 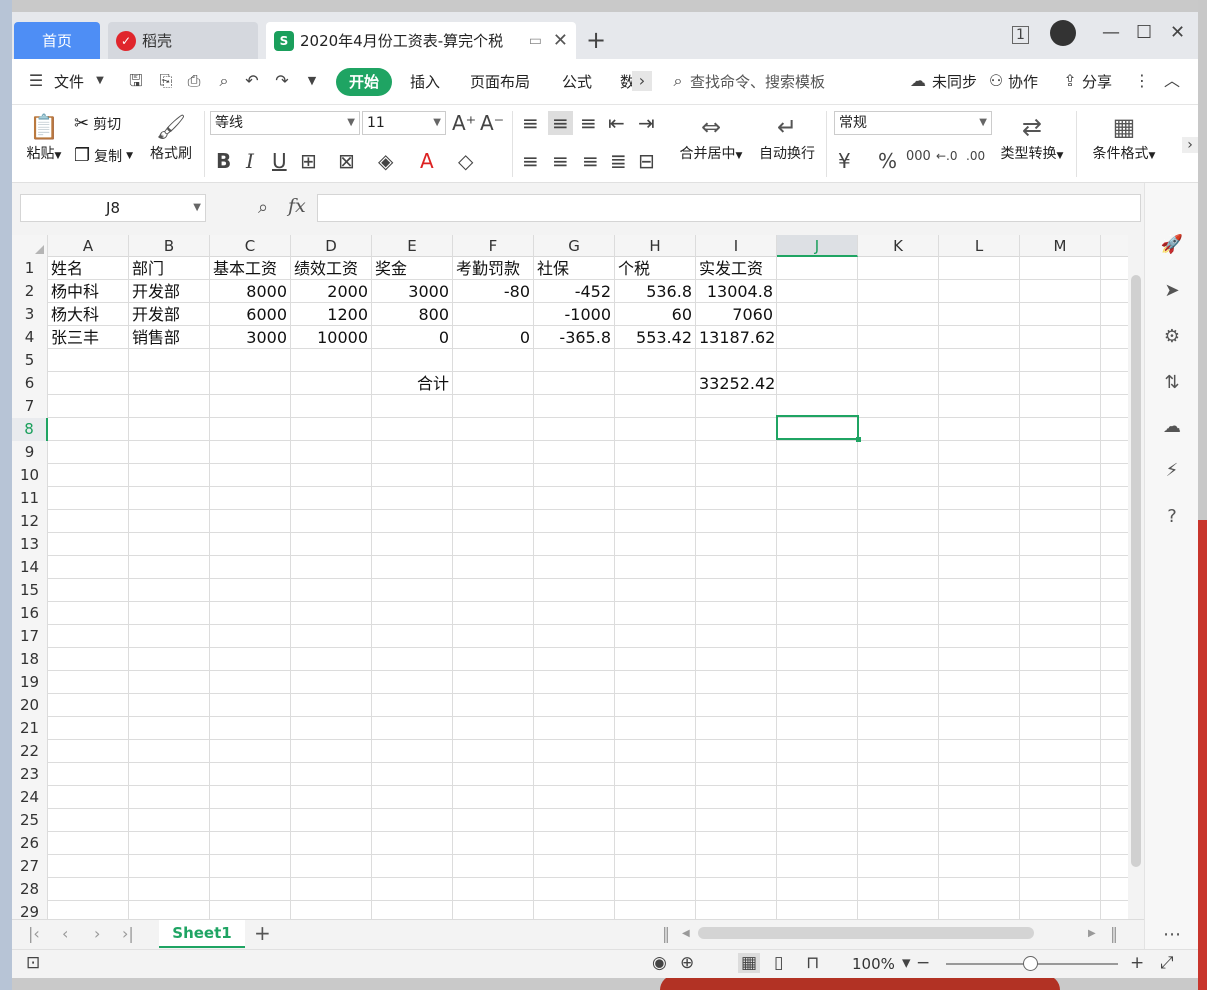 I want to click on cell-k11, so click(x=898, y=498).